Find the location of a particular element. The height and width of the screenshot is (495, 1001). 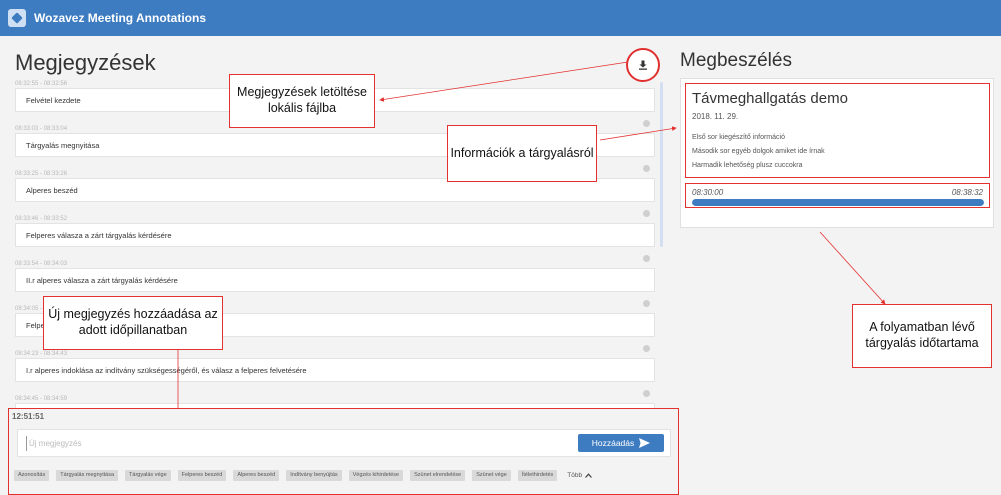

more-label: Több is located at coordinates (575, 475).